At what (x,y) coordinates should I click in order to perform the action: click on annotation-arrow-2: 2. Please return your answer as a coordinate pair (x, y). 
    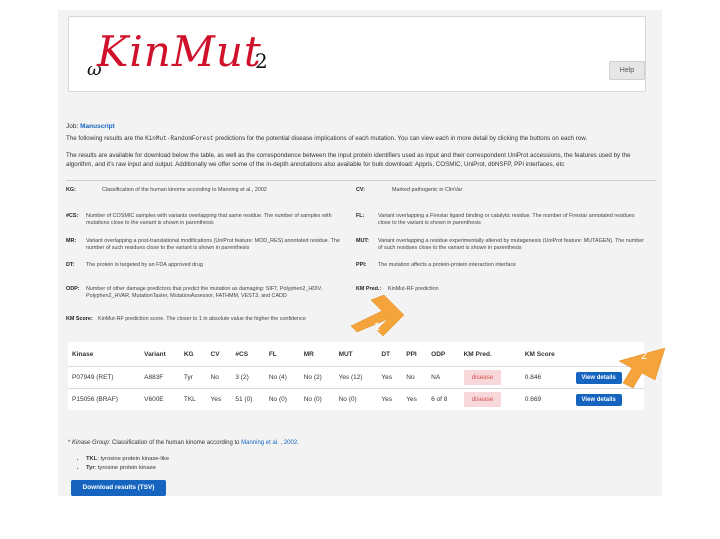
    Looking at the image, I should click on (642, 368).